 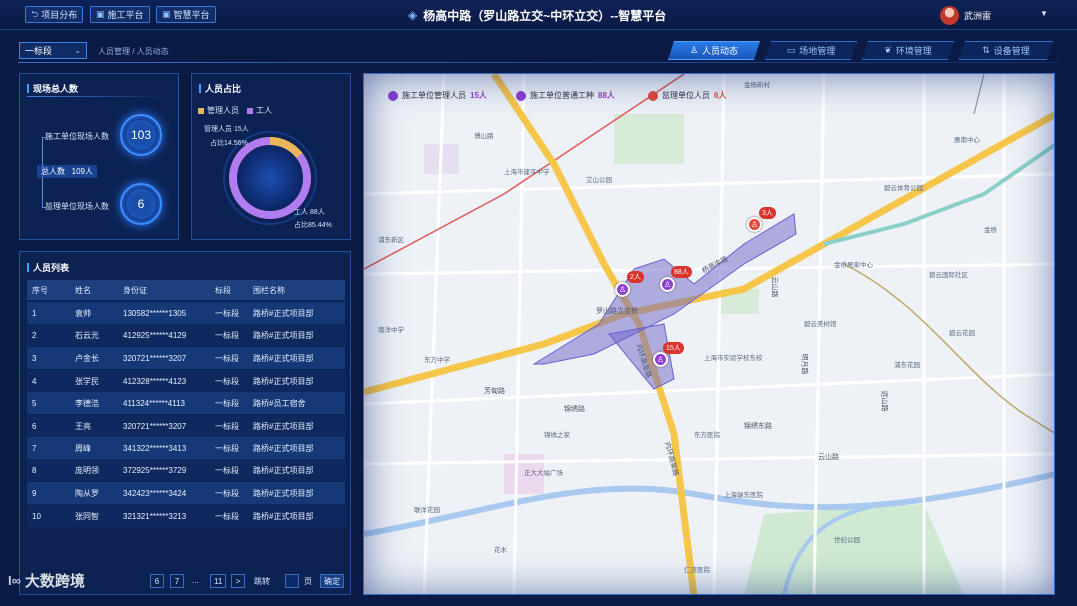 What do you see at coordinates (673, 348) in the screenshot?
I see `pin-badge: 15人` at bounding box center [673, 348].